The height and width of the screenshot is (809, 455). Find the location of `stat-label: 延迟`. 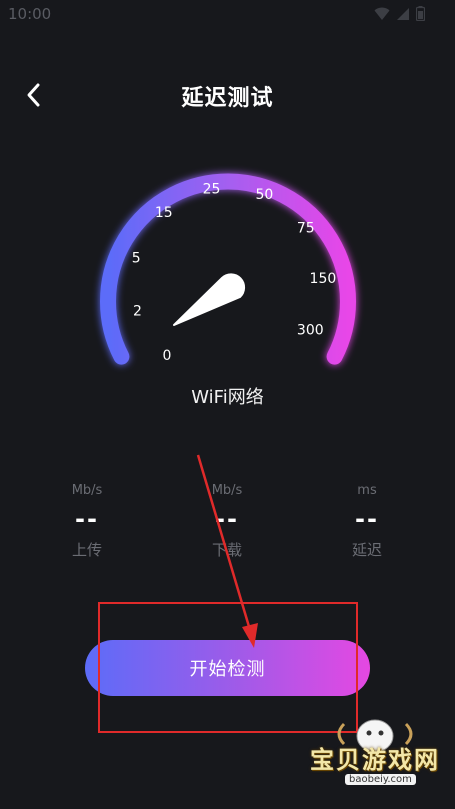

stat-label: 延迟 is located at coordinates (366, 550).